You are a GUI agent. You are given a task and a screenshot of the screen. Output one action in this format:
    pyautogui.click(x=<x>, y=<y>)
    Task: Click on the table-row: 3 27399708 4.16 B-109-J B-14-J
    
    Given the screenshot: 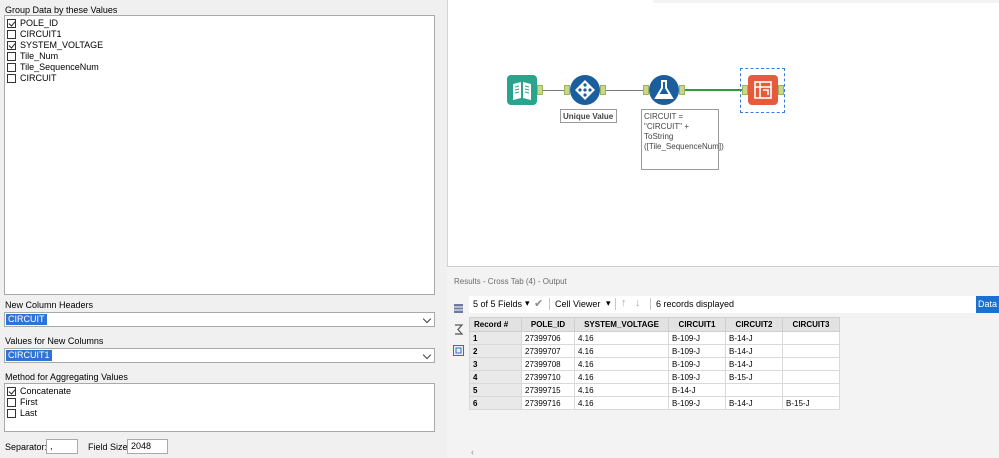 What is the action you would take?
    pyautogui.click(x=654, y=364)
    